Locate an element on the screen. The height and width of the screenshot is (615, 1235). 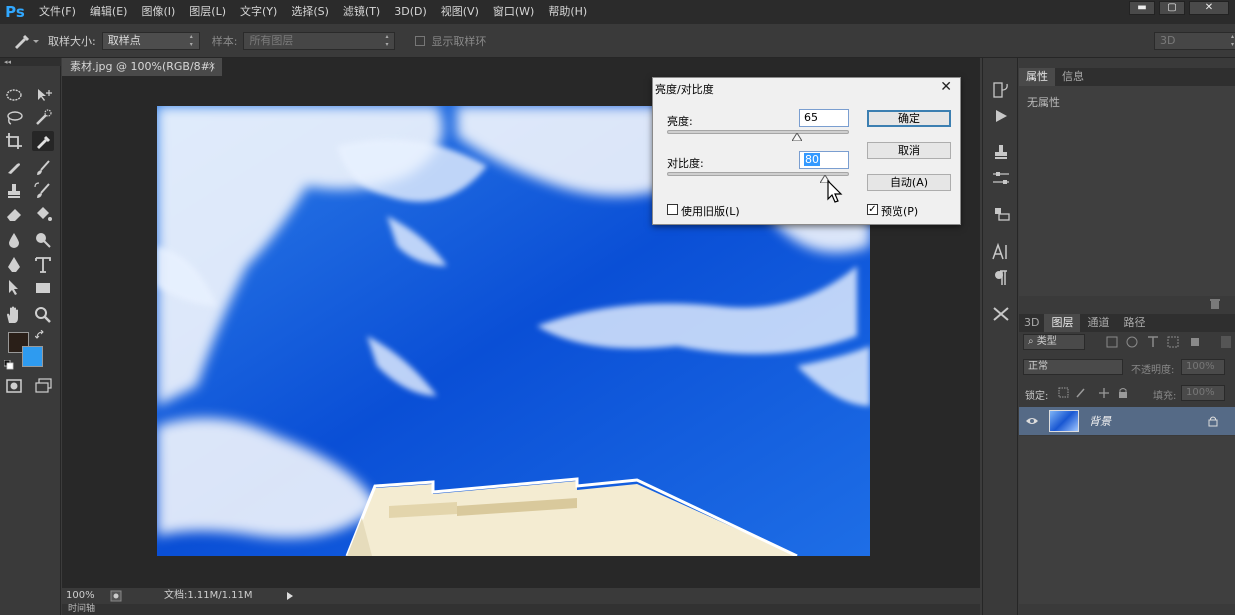
eyedropper-tool is located at coordinates (43, 141).